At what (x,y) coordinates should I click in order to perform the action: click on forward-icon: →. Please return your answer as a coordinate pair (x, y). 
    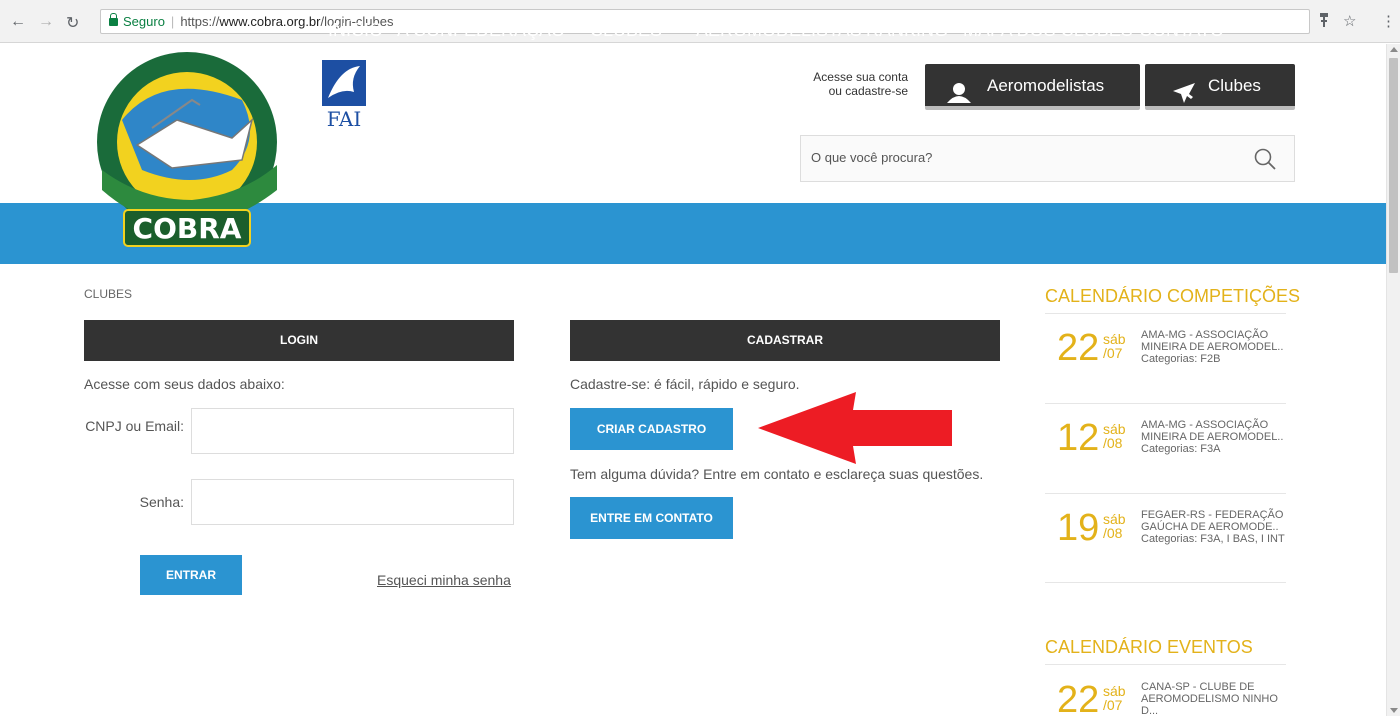
    Looking at the image, I should click on (46, 22).